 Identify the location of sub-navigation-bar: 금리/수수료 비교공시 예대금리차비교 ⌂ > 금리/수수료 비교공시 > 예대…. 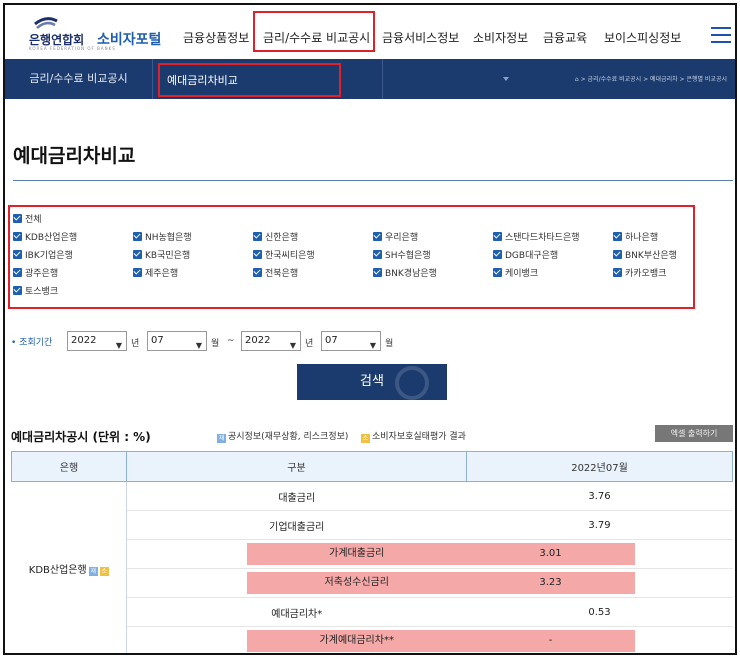
(370, 79).